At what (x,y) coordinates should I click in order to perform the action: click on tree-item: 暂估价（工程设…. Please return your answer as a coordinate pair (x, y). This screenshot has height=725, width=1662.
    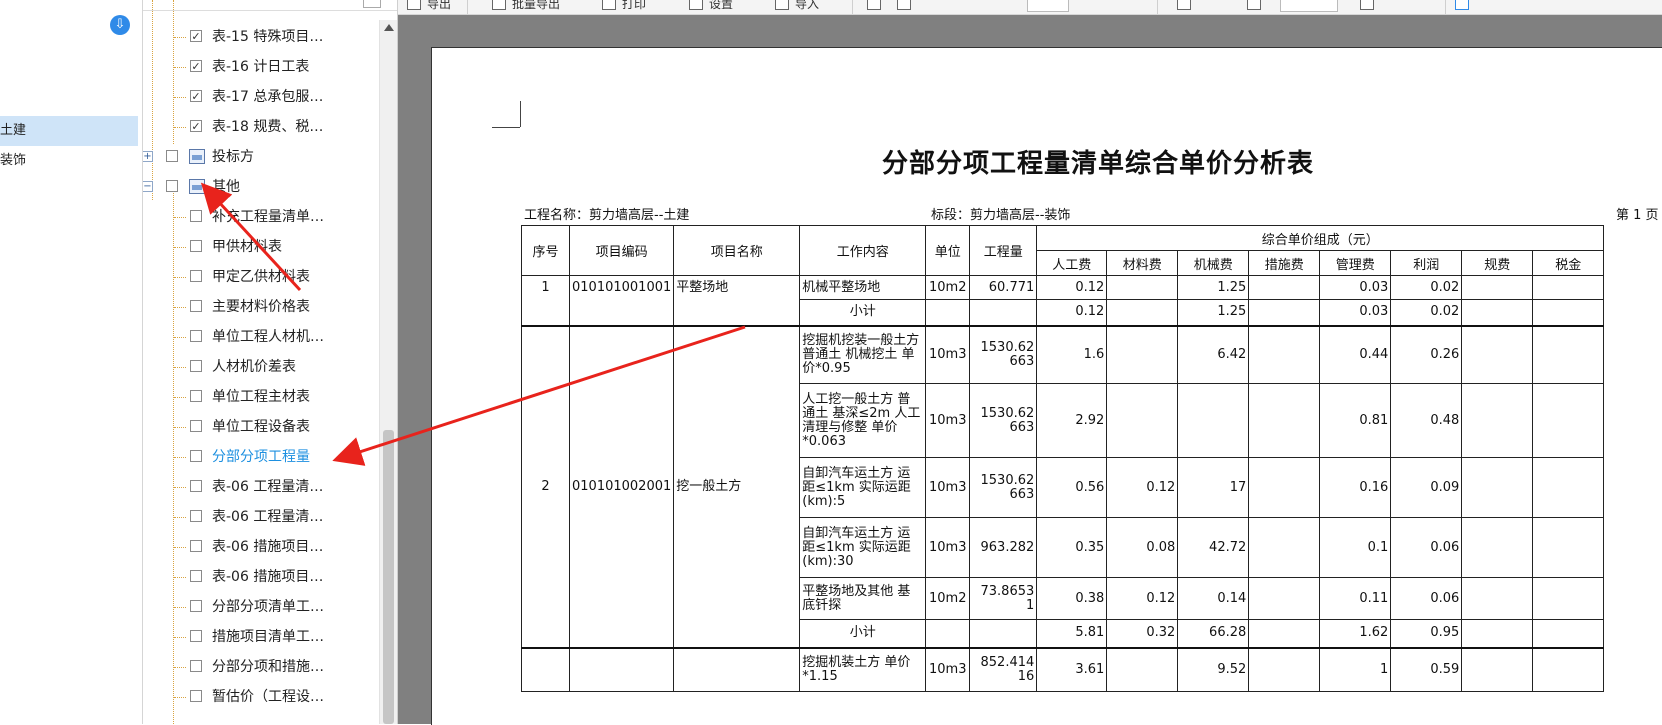
    Looking at the image, I should click on (261, 697).